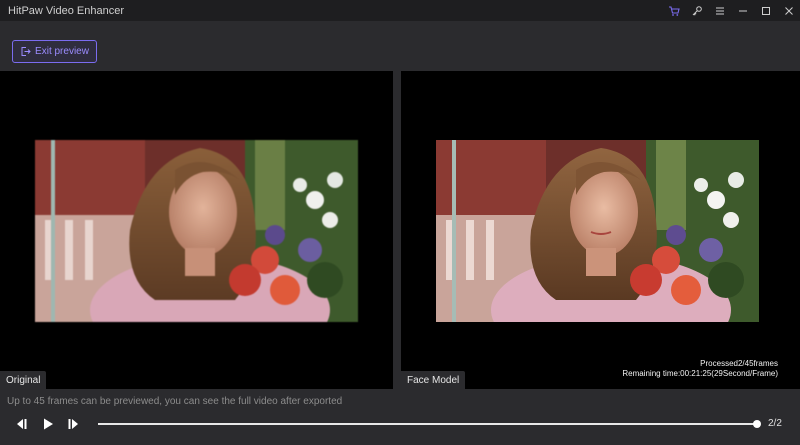 The image size is (800, 445). Describe the element at coordinates (739, 363) in the screenshot. I see `processed-frames-text: Processed2/45frames` at that location.